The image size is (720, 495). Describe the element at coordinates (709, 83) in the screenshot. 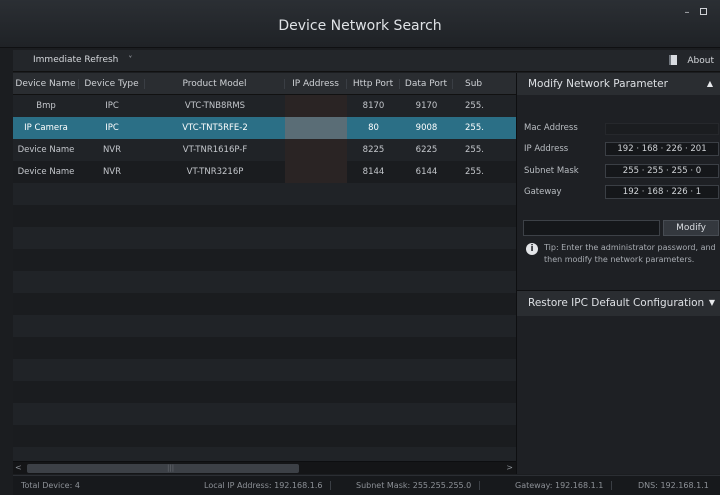

I see `collapse-up-icon: ▲` at that location.